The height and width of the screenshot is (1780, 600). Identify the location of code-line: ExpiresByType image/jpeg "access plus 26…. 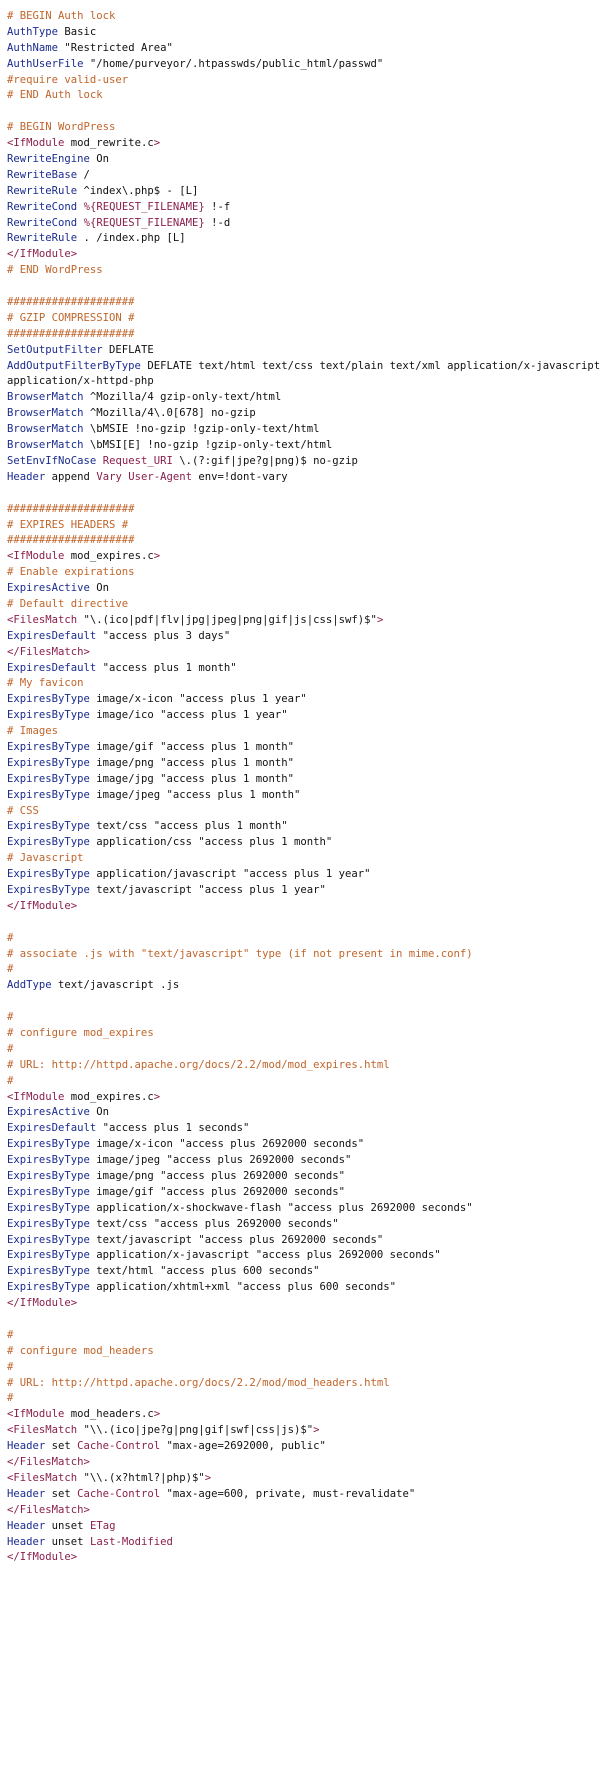
(303, 1161).